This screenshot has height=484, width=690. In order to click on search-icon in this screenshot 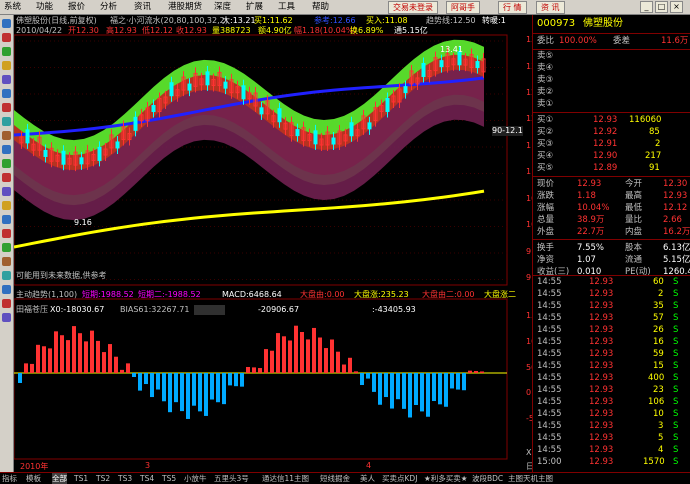, I will do `click(6, 93)`.